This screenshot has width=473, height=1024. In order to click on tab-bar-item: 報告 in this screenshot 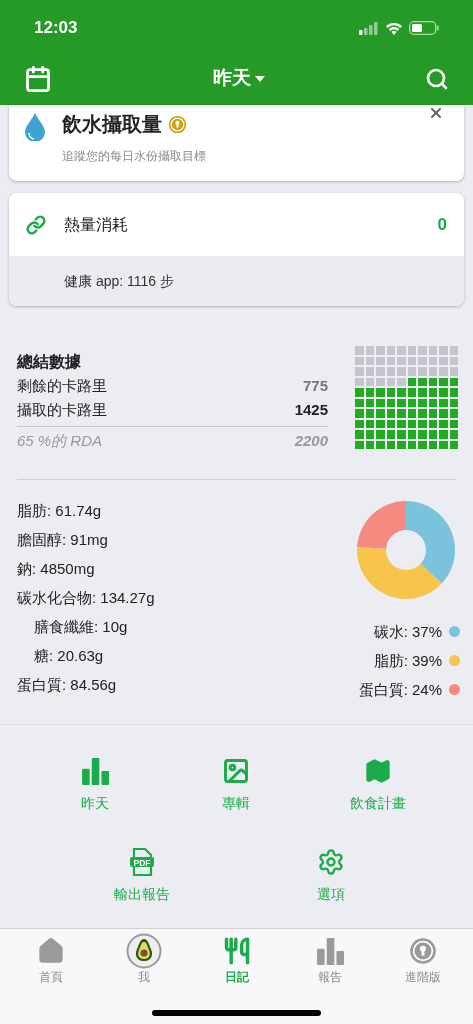, I will do `click(329, 961)`.